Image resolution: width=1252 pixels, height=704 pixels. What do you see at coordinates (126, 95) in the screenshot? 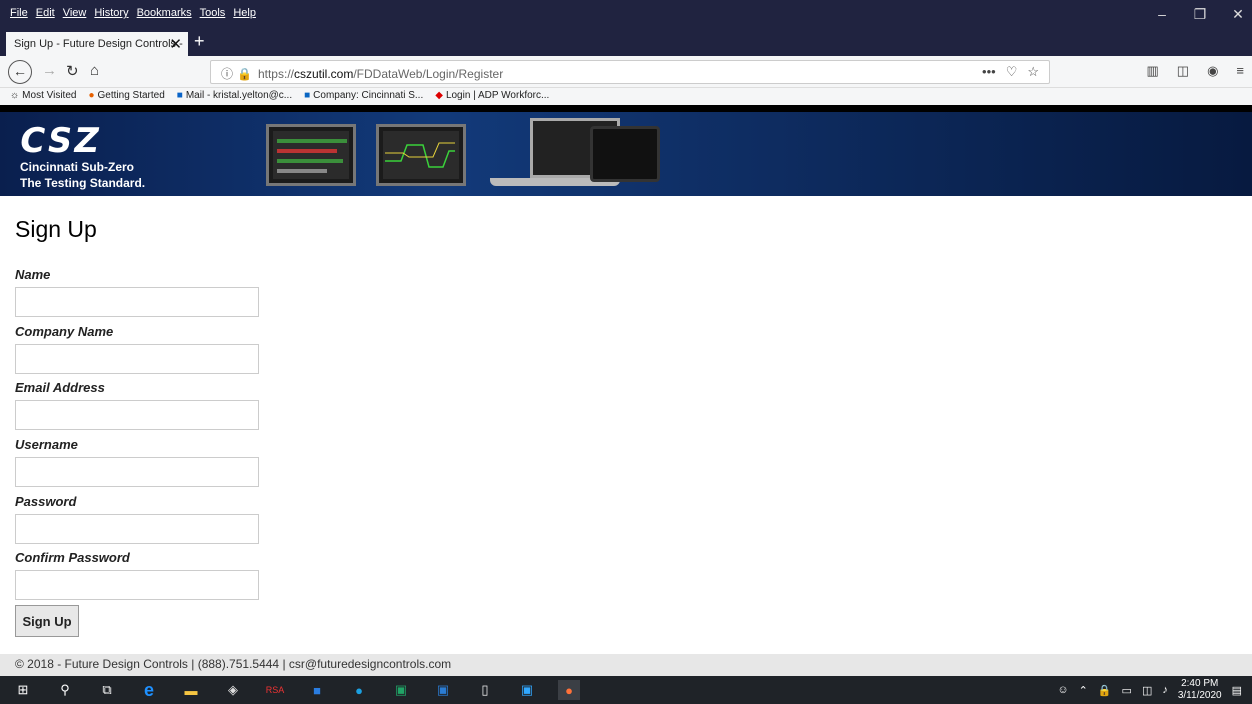
I see `bookmark-getting-started: ● Getting Started` at bounding box center [126, 95].